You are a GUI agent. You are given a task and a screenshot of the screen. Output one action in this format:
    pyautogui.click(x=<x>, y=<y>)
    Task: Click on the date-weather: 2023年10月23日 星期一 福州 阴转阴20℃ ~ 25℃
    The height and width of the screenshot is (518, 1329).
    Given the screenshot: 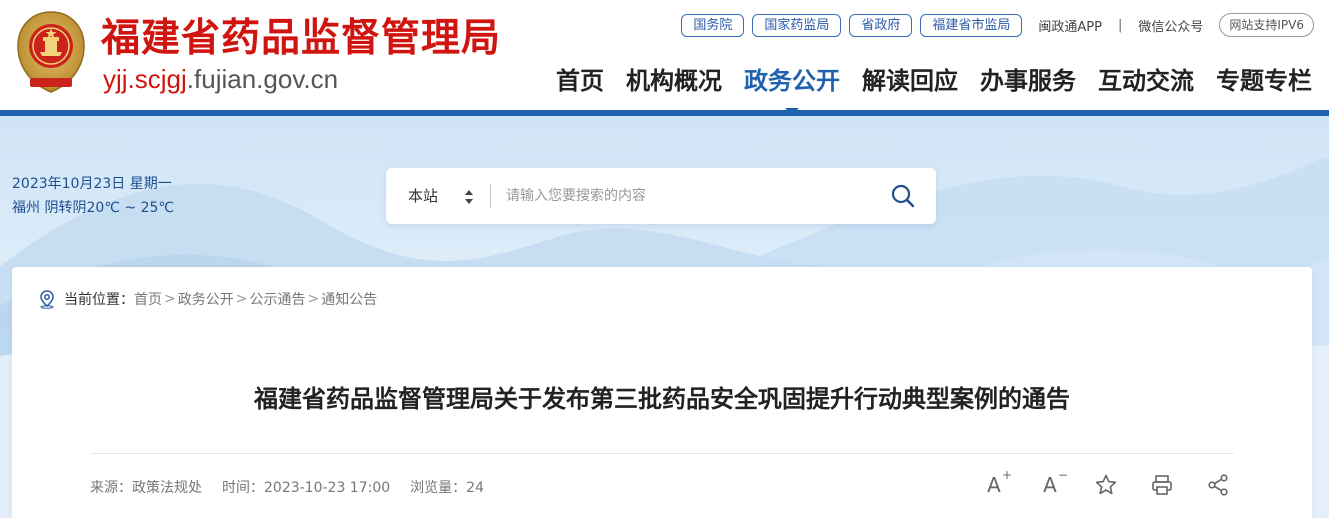 What is the action you would take?
    pyautogui.click(x=93, y=196)
    